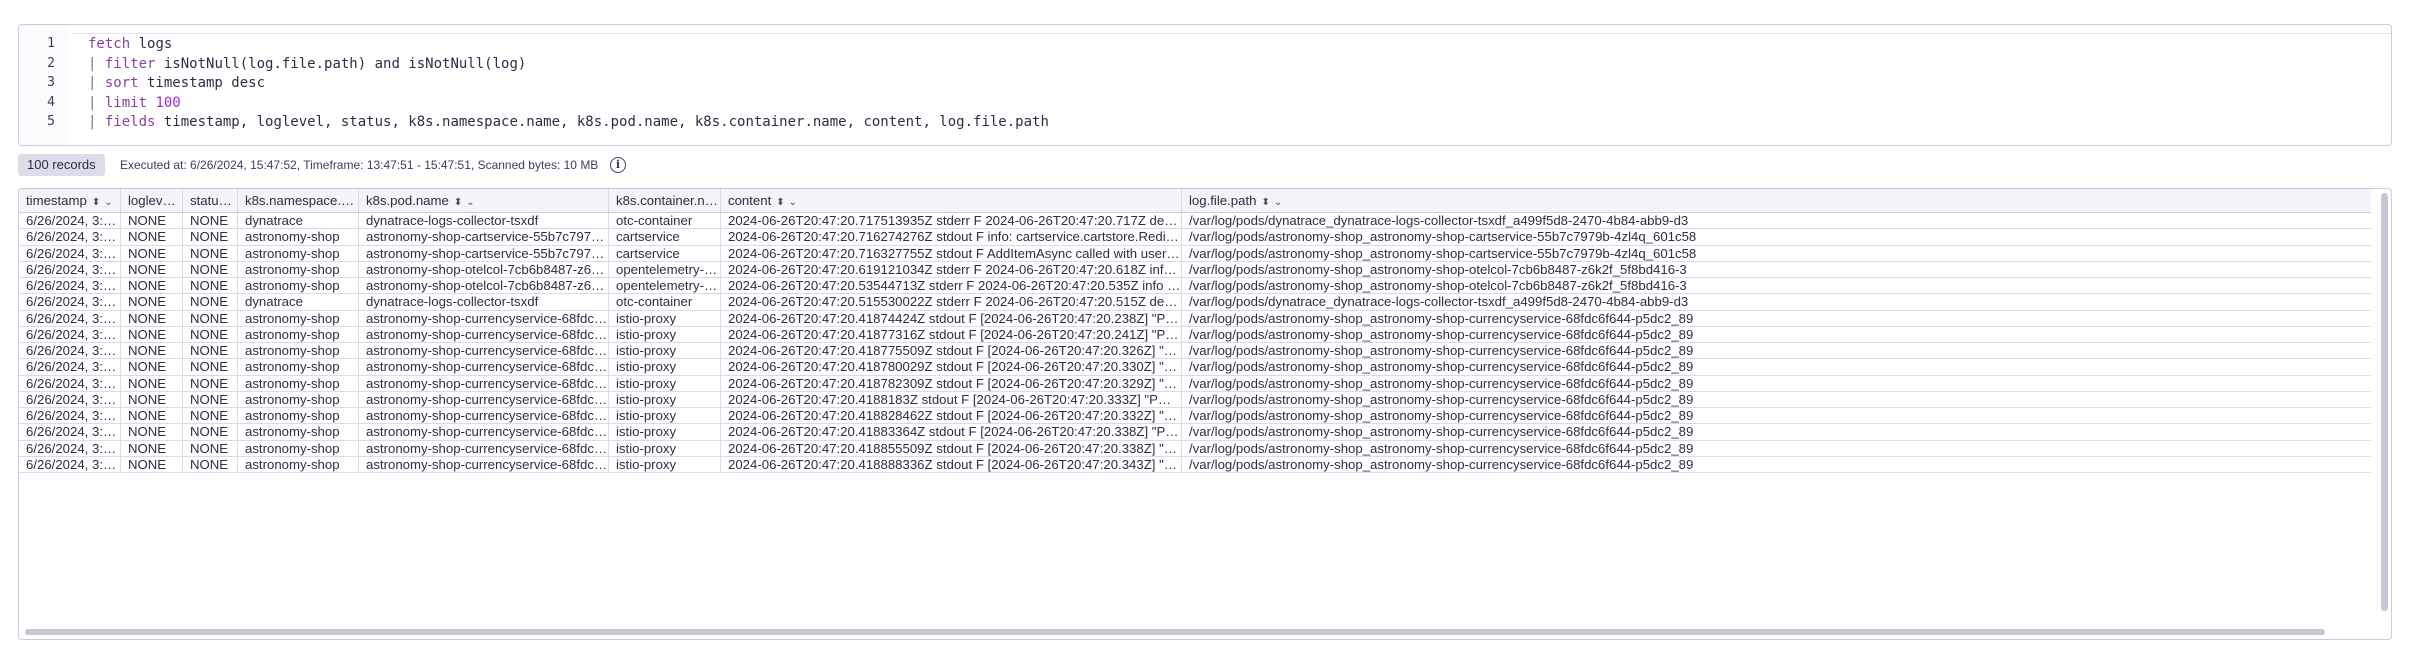  I want to click on column-header-loglevel: loglevel⬍⌄, so click(152, 200).